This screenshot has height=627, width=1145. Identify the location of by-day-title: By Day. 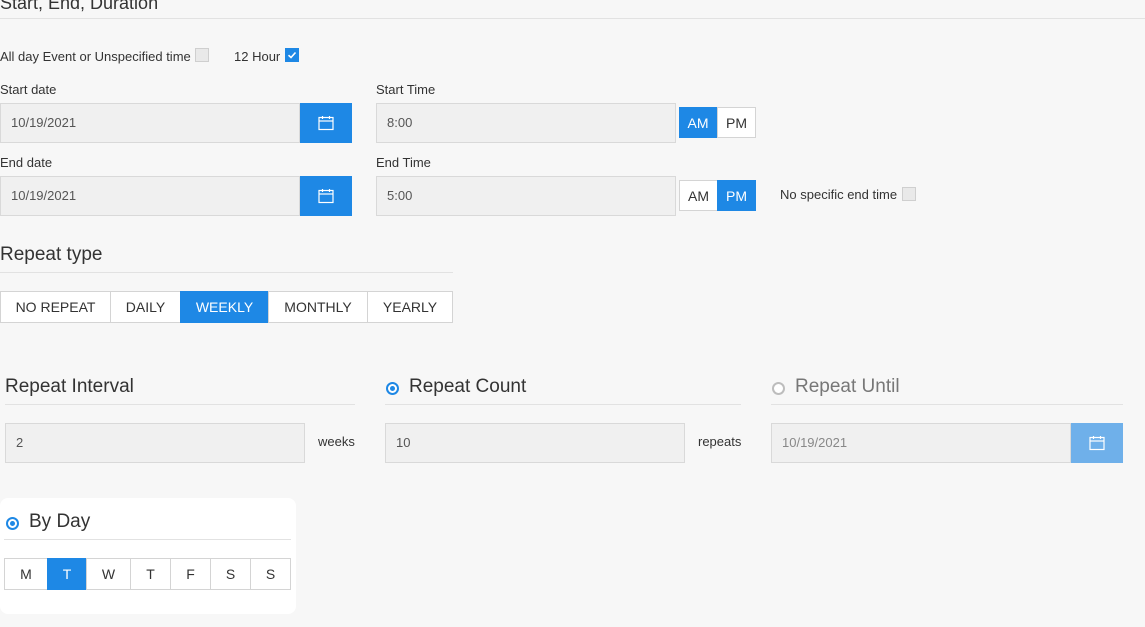
(60, 521).